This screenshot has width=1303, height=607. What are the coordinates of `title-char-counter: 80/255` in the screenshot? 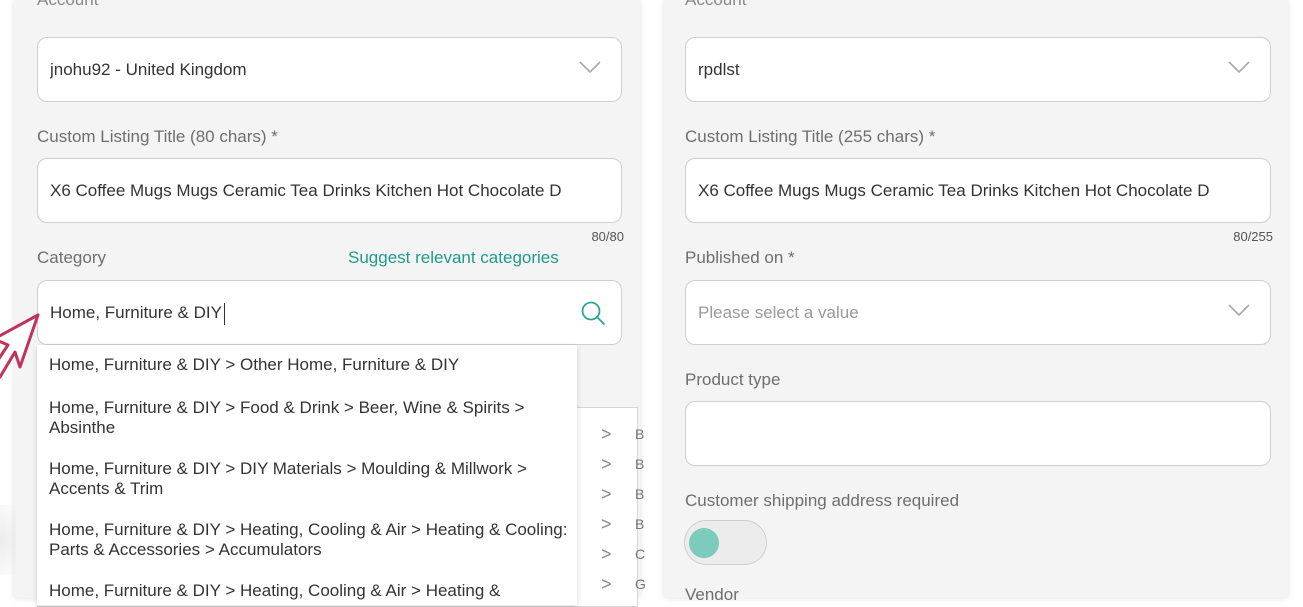 It's located at (1253, 236).